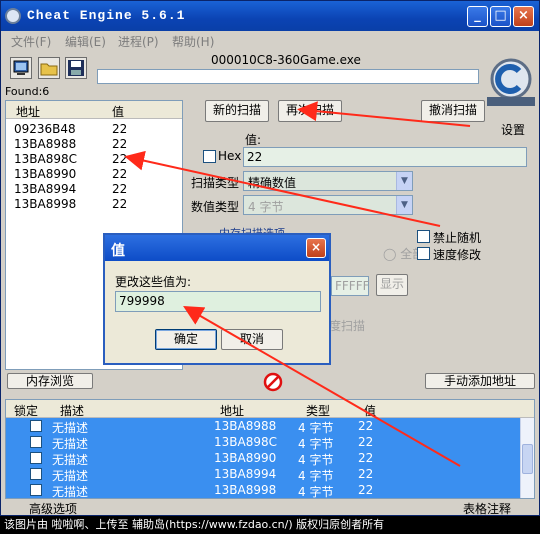 The image size is (540, 534). Describe the element at coordinates (76, 68) in the screenshot. I see `save-icon` at that location.